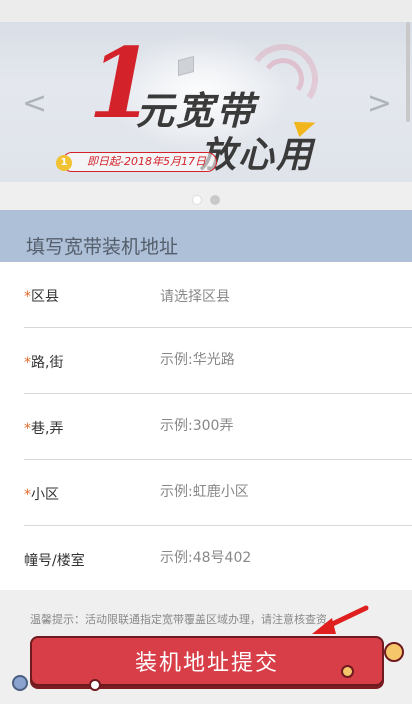 The width and height of the screenshot is (412, 704). I want to click on lane-input, so click(275, 426).